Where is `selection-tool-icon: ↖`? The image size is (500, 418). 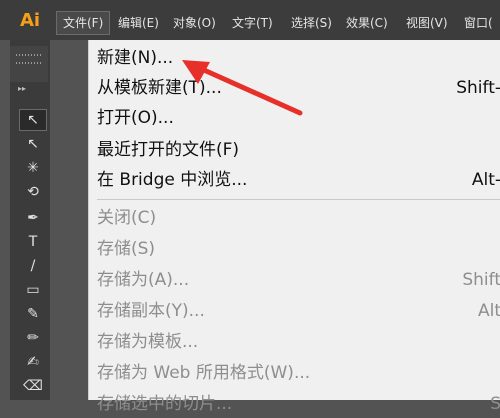 selection-tool-icon: ↖ is located at coordinates (33, 120).